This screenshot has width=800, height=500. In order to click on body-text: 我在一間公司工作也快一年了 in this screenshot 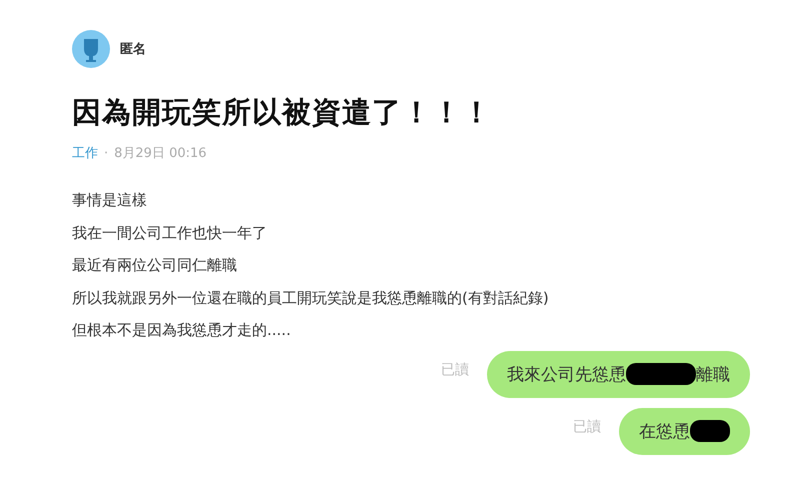, I will do `click(170, 233)`.